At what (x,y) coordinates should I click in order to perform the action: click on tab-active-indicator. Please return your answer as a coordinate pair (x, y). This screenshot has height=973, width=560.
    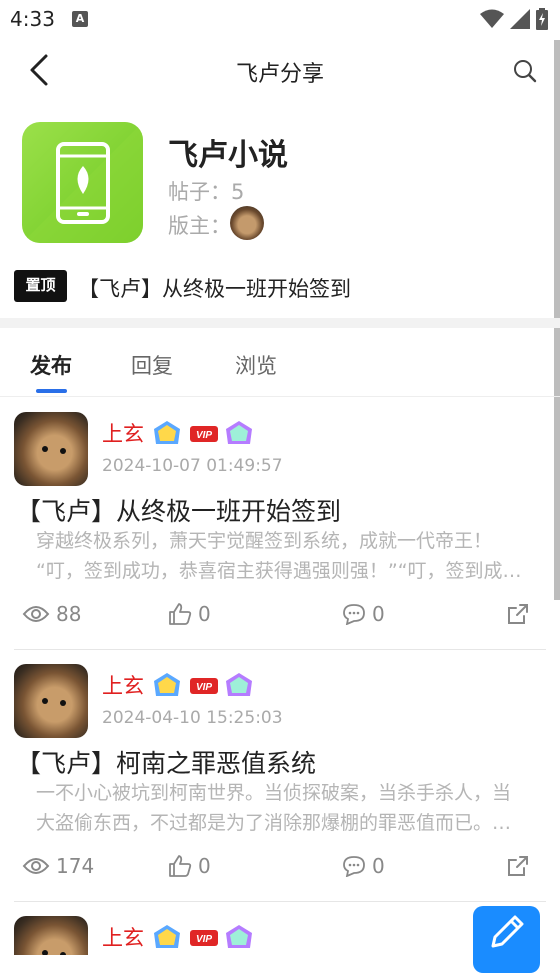
    Looking at the image, I should click on (51, 391).